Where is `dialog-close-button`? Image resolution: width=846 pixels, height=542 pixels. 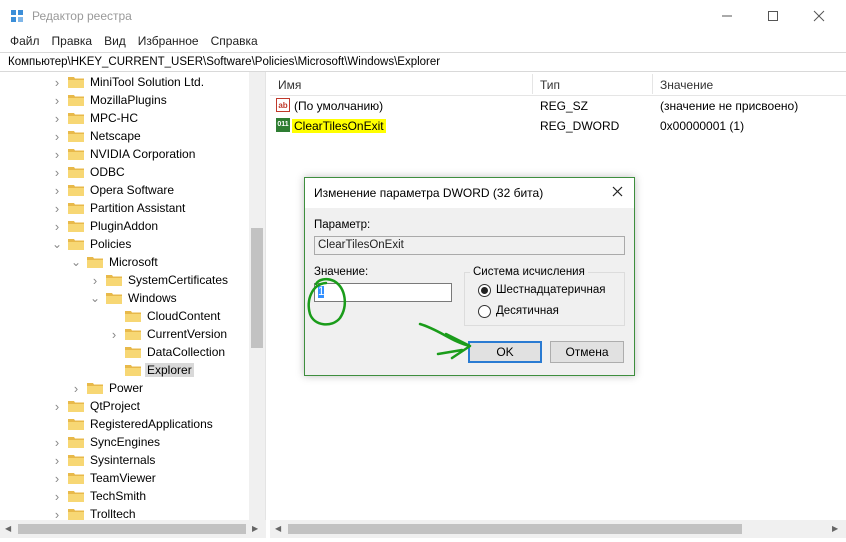 dialog-close-button is located at coordinates (617, 193).